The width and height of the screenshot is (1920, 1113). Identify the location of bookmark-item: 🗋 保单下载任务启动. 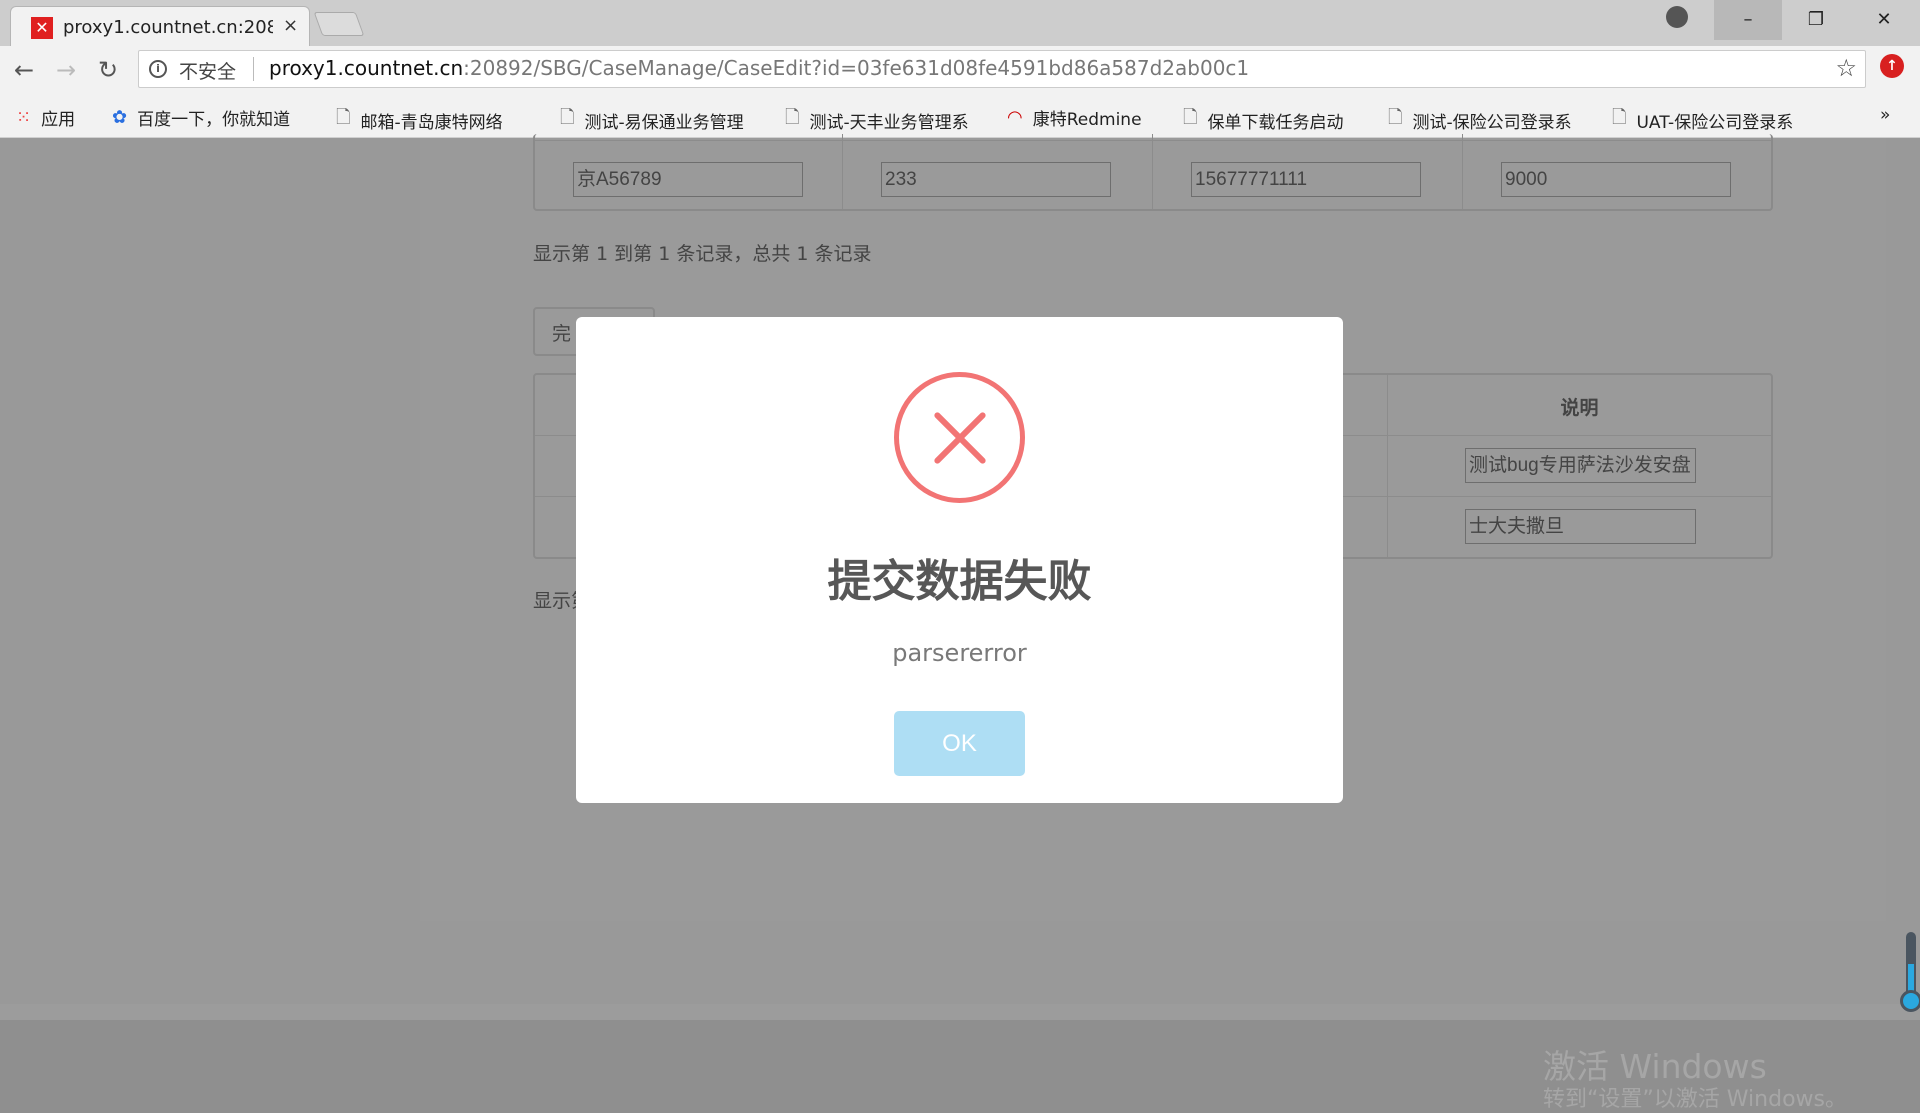
(1263, 120).